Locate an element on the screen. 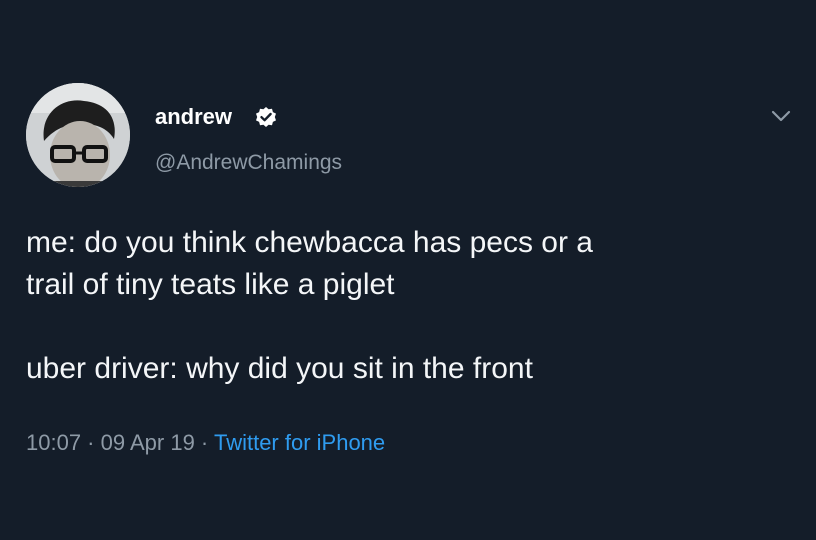 The image size is (816, 540). tweet-meta: 10:07 · 09 Apr 19 · Twitter for iPhone is located at coordinates (205, 443).